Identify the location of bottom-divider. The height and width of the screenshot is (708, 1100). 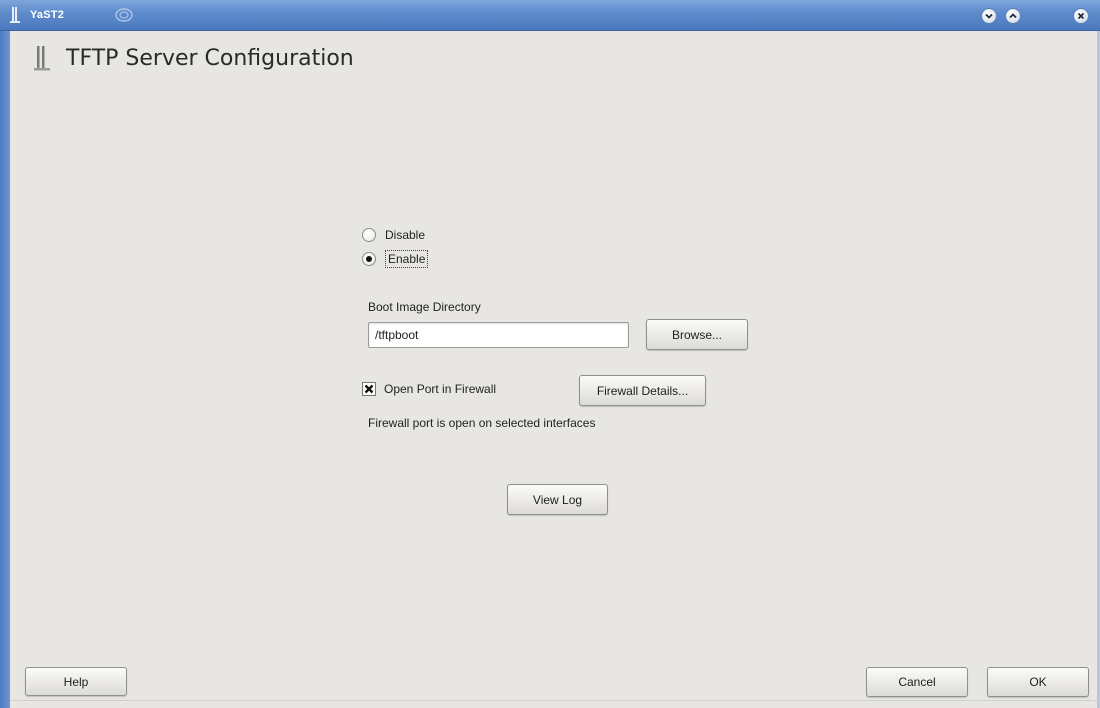
(553, 700).